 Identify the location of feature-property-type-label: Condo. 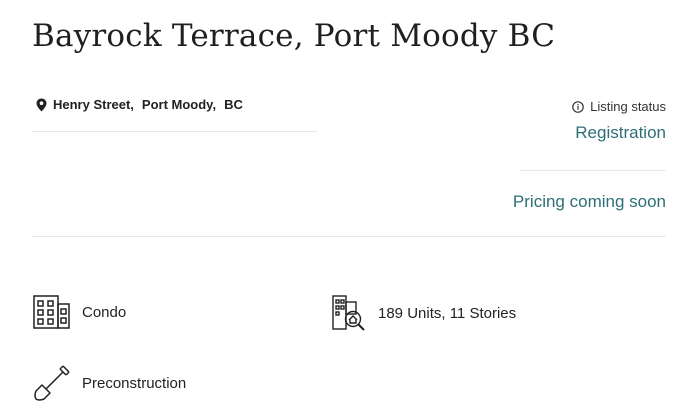
(104, 312).